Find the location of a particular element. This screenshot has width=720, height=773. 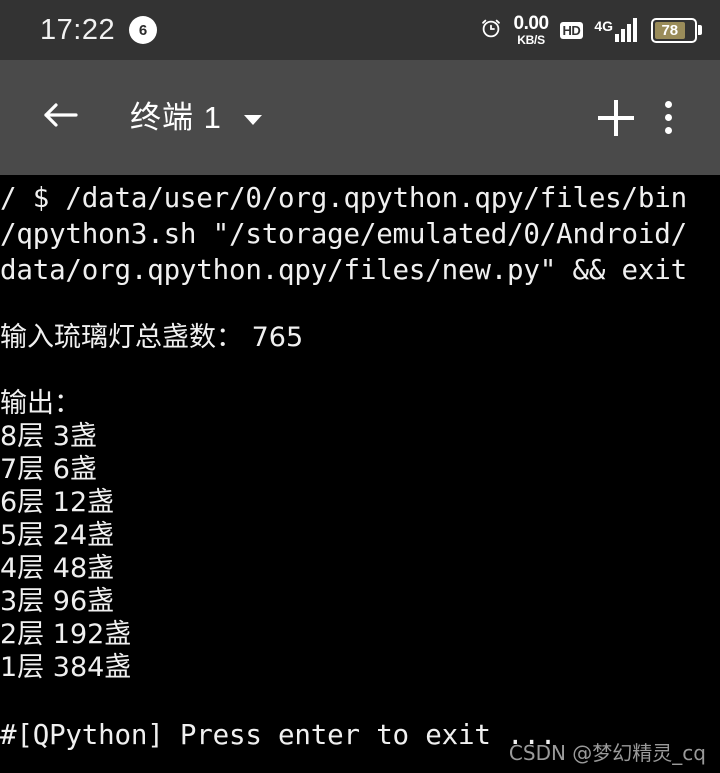

output-row: 2层 192盏 is located at coordinates (66, 634).